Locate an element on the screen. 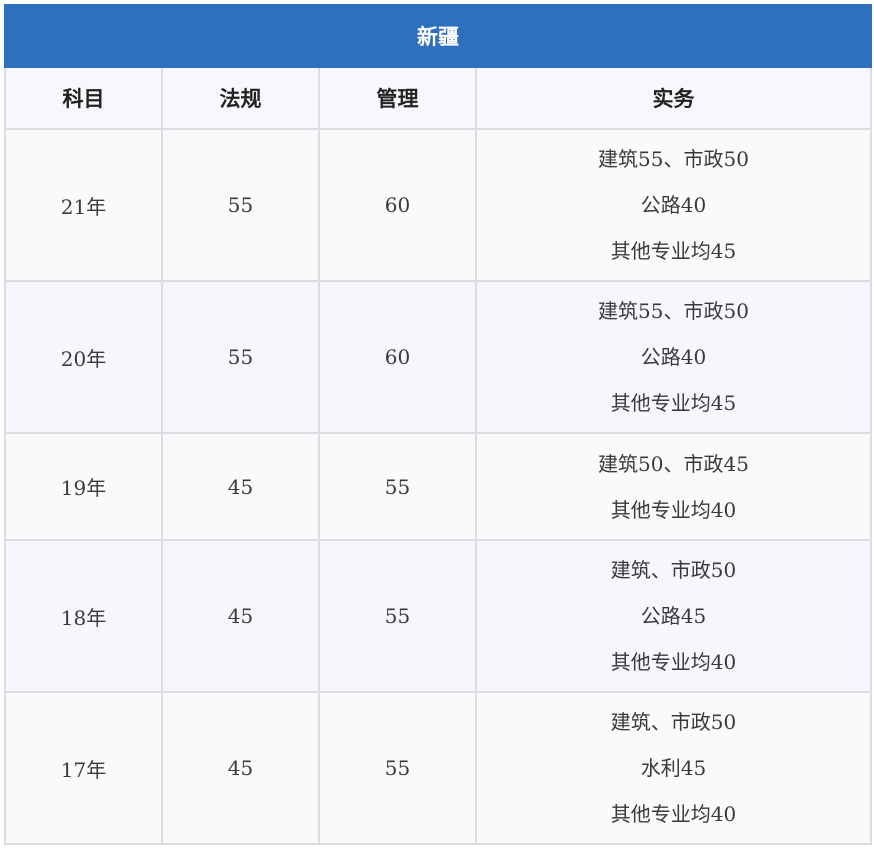 The width and height of the screenshot is (874, 857). year-cell: 17年 is located at coordinates (83, 768).